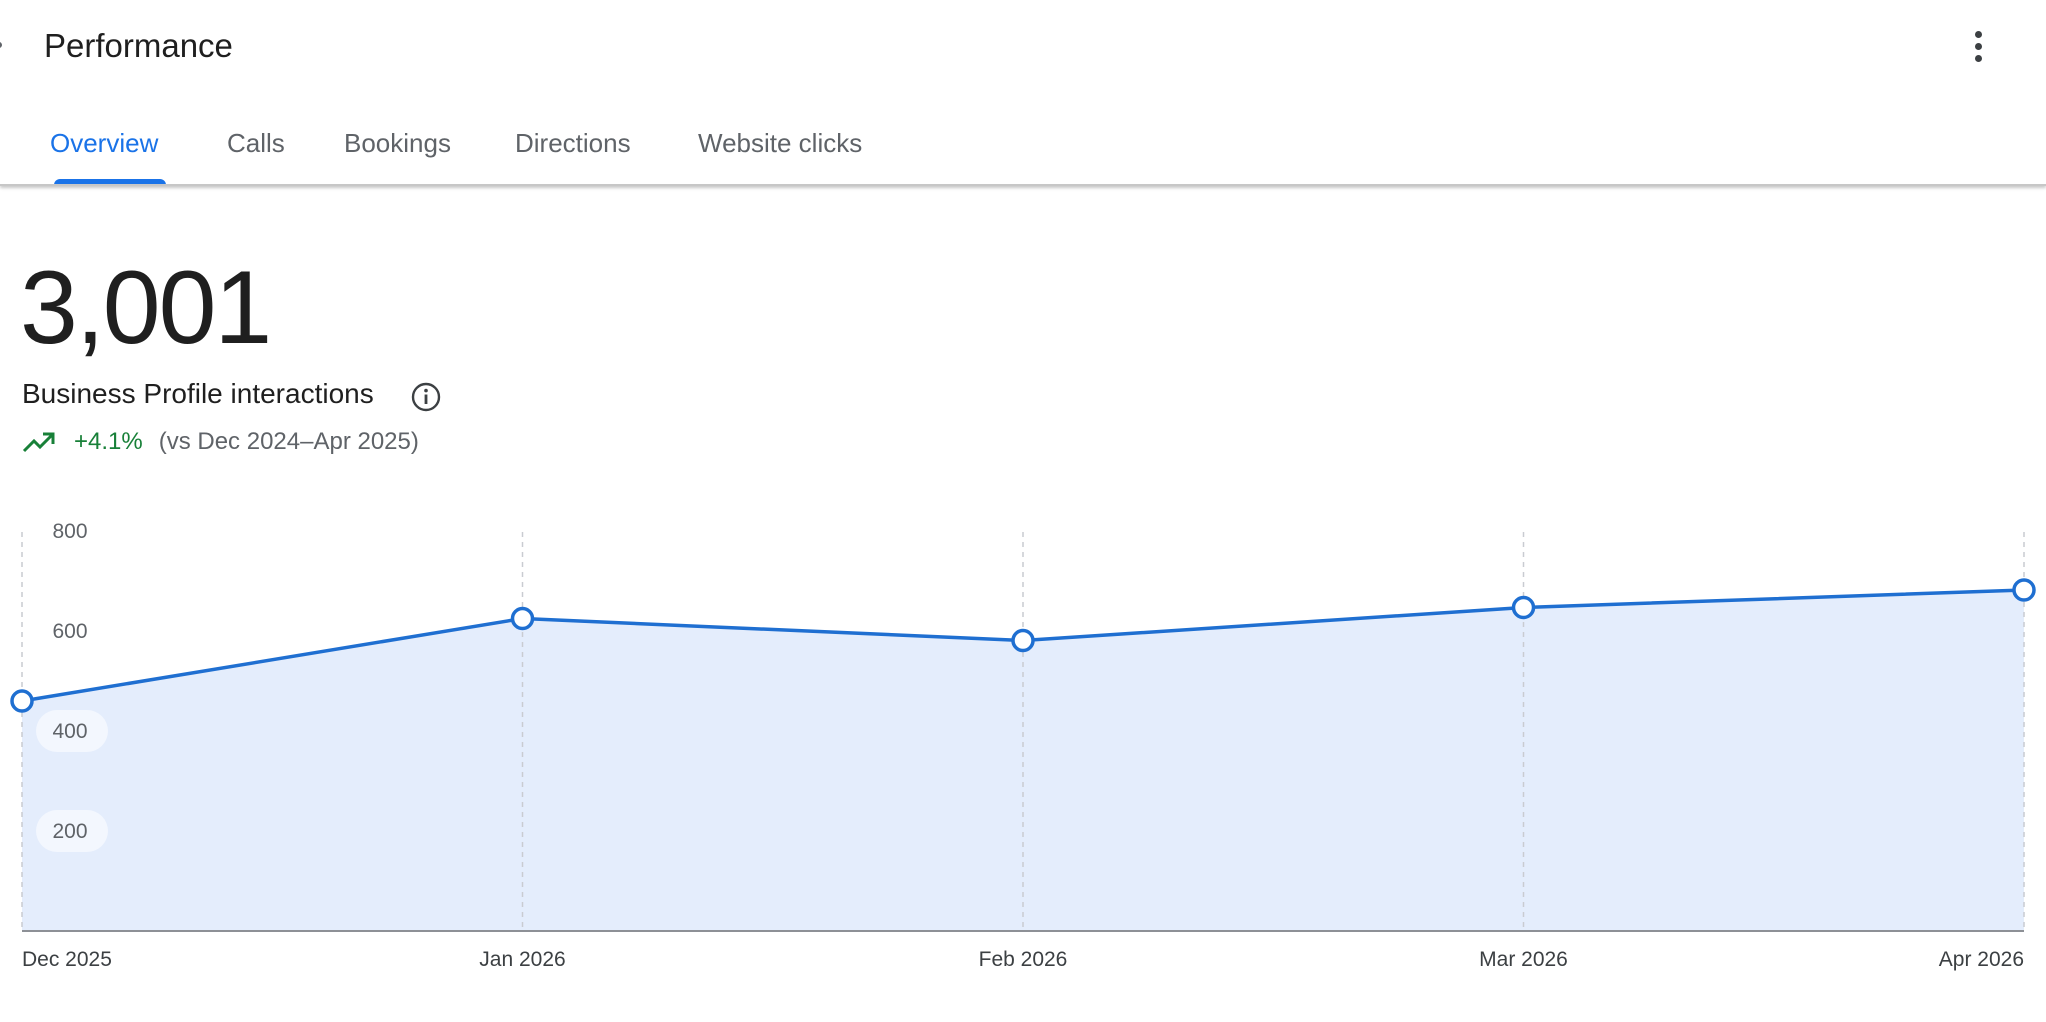  I want to click on back-icon, so click(1, 45).